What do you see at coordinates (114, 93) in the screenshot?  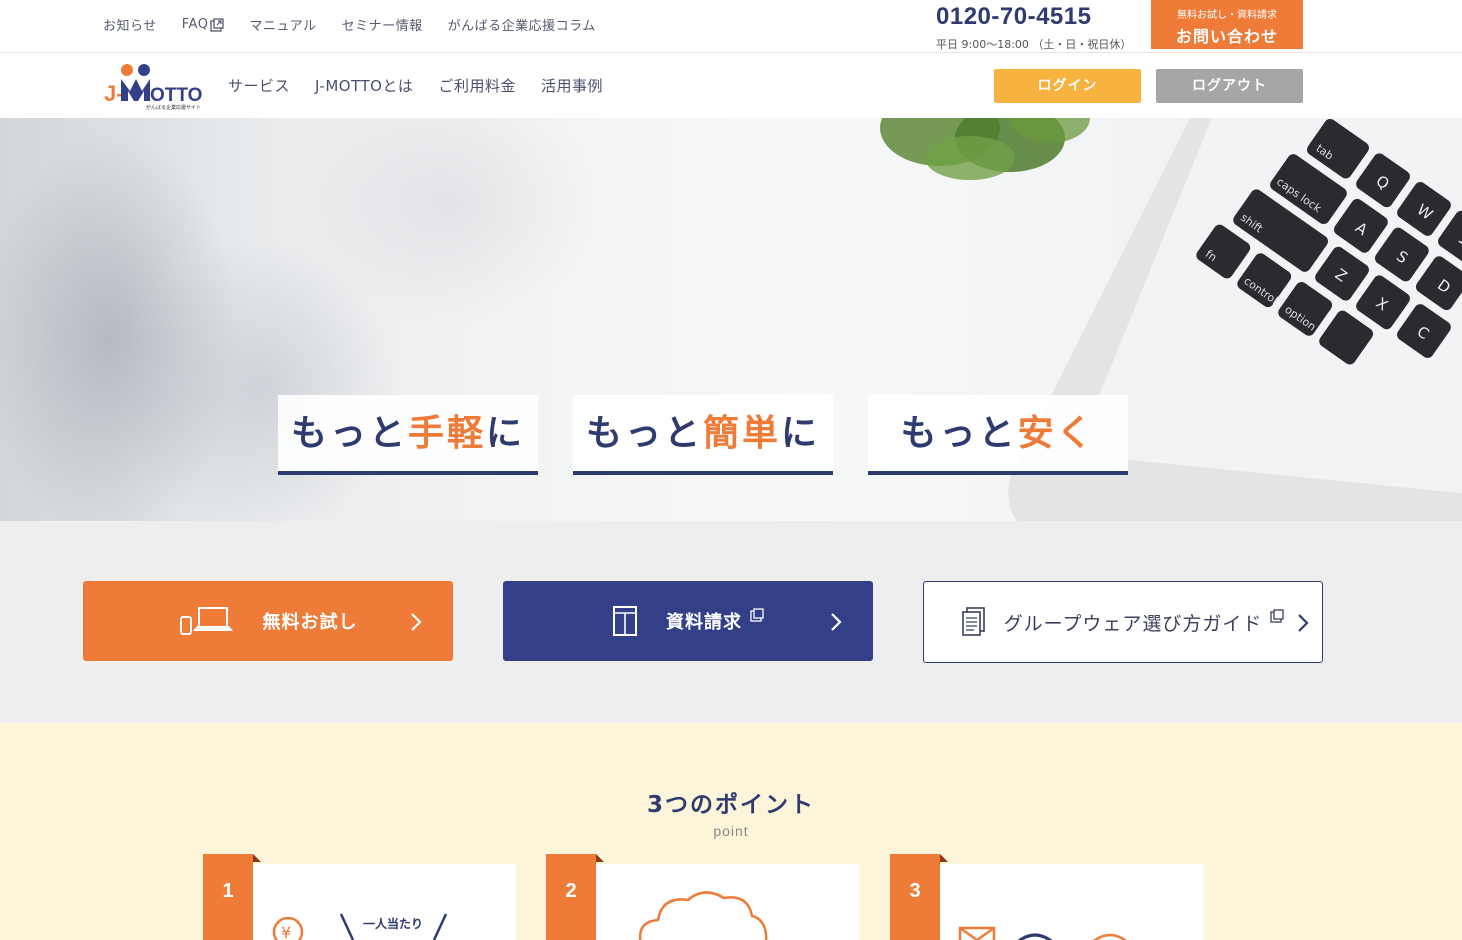 I see `svg-text: J-` at bounding box center [114, 93].